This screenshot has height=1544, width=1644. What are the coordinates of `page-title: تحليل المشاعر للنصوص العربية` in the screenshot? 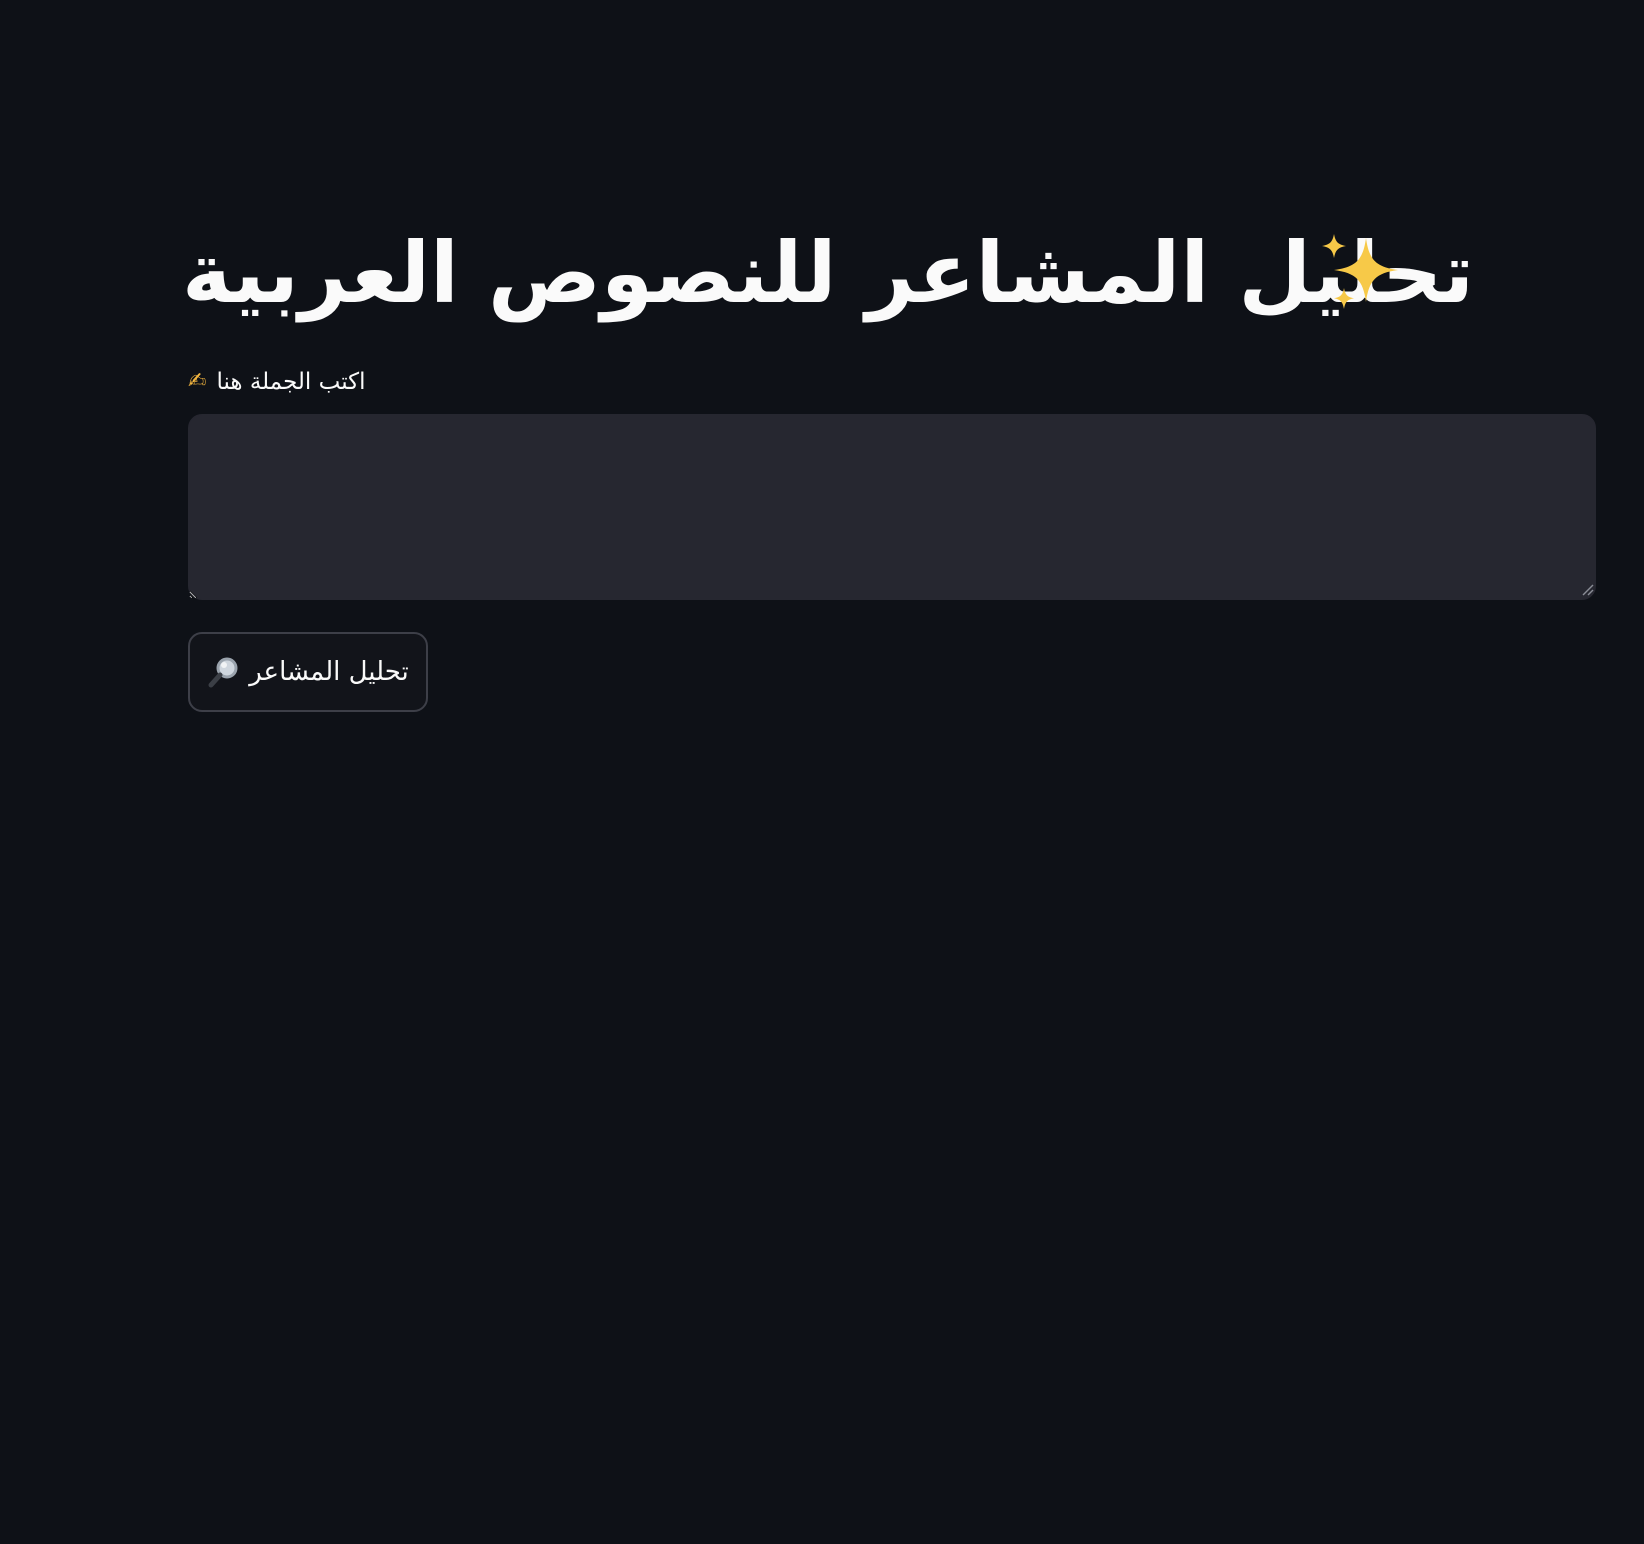 It's located at (828, 273).